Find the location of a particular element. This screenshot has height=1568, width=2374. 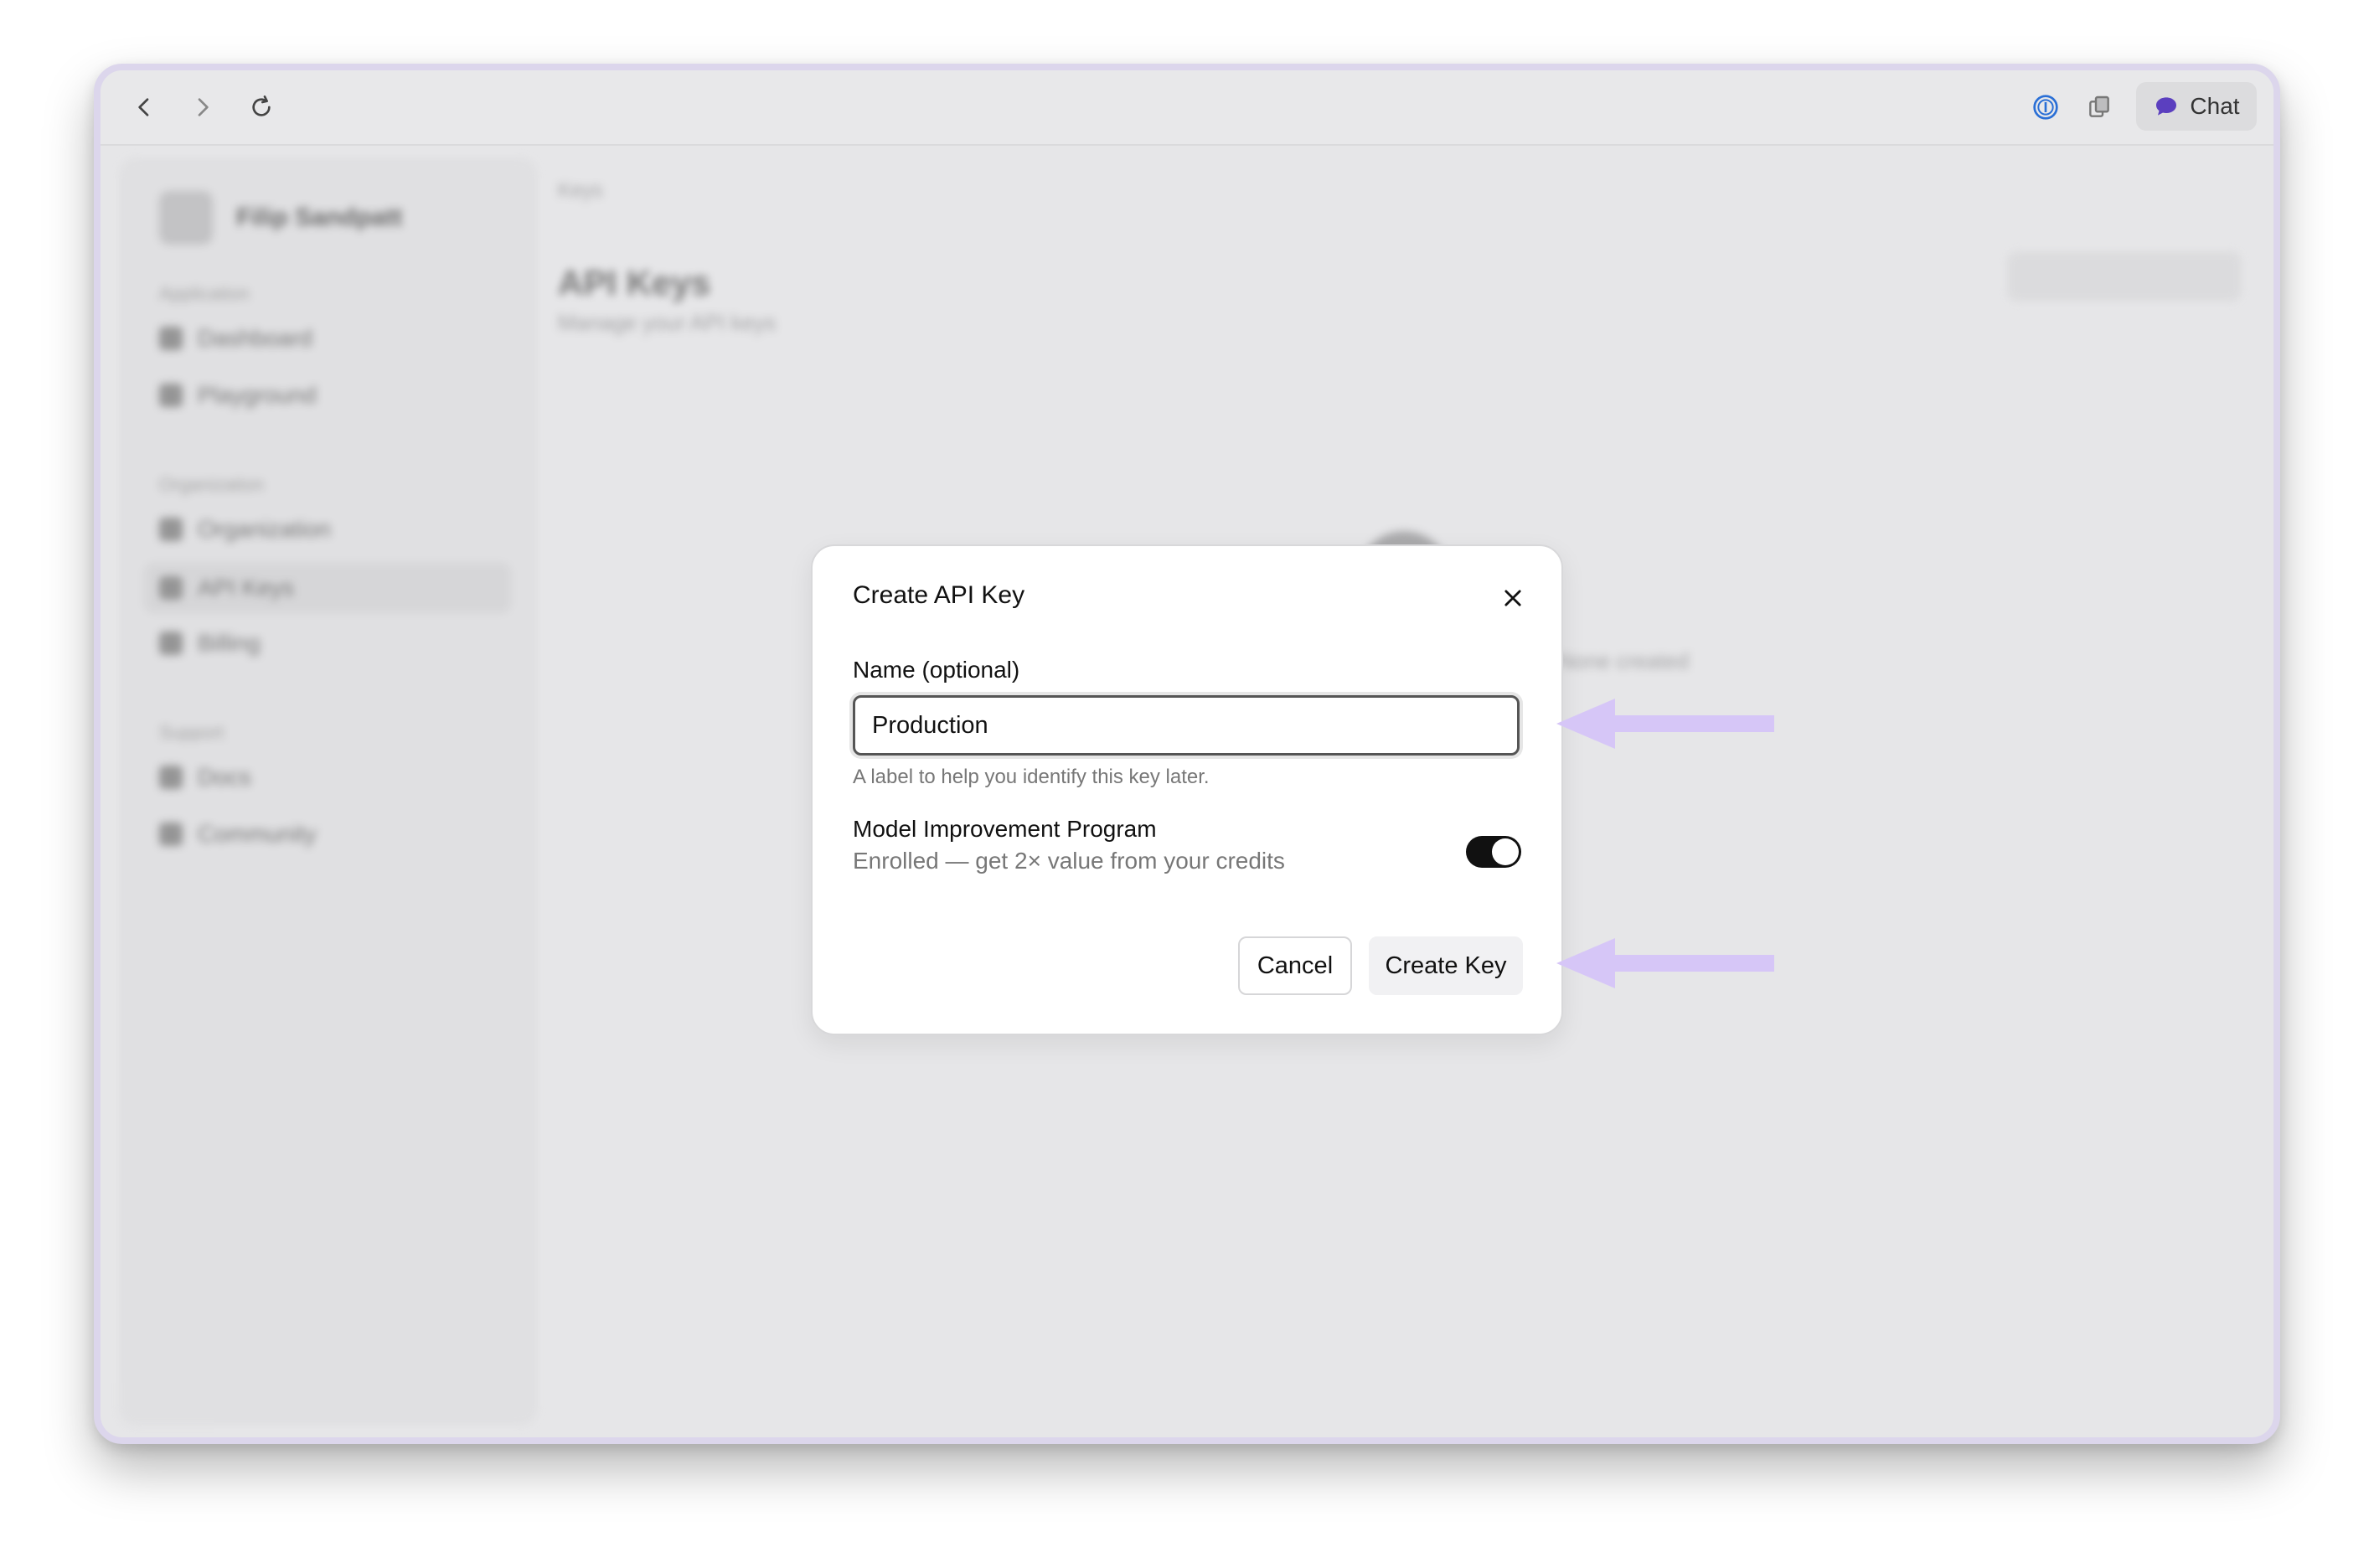

sidebar-item-label: Docs is located at coordinates (225, 777).